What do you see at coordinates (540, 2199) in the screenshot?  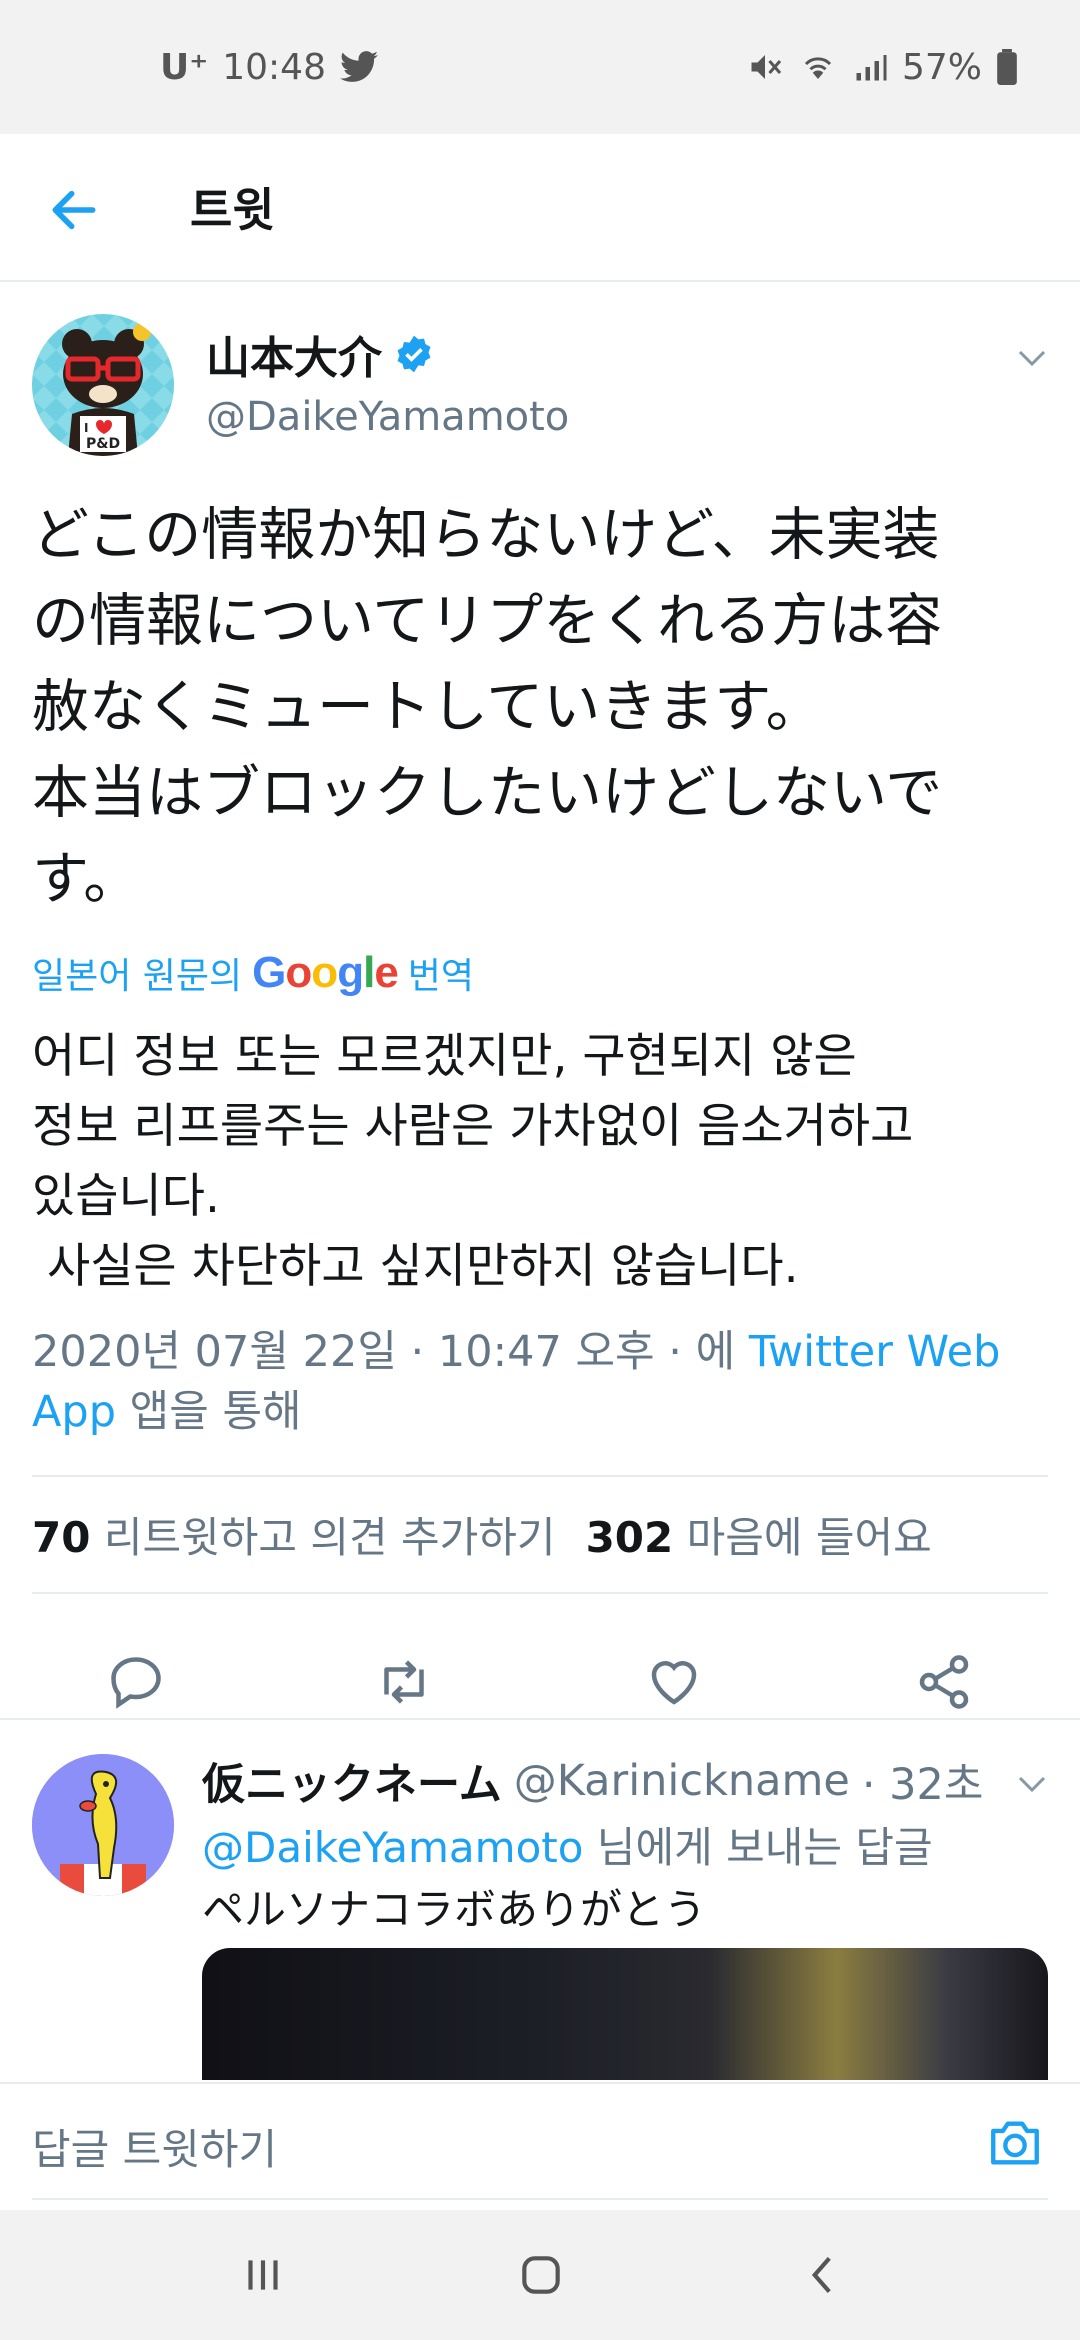 I see `compose-underline` at bounding box center [540, 2199].